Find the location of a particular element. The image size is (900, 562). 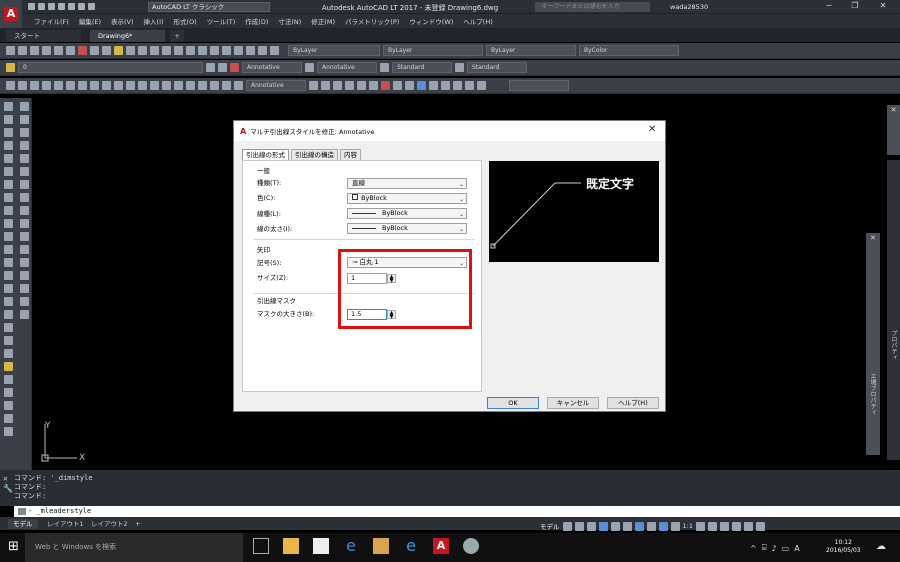

mtext-icon is located at coordinates (8, 340).